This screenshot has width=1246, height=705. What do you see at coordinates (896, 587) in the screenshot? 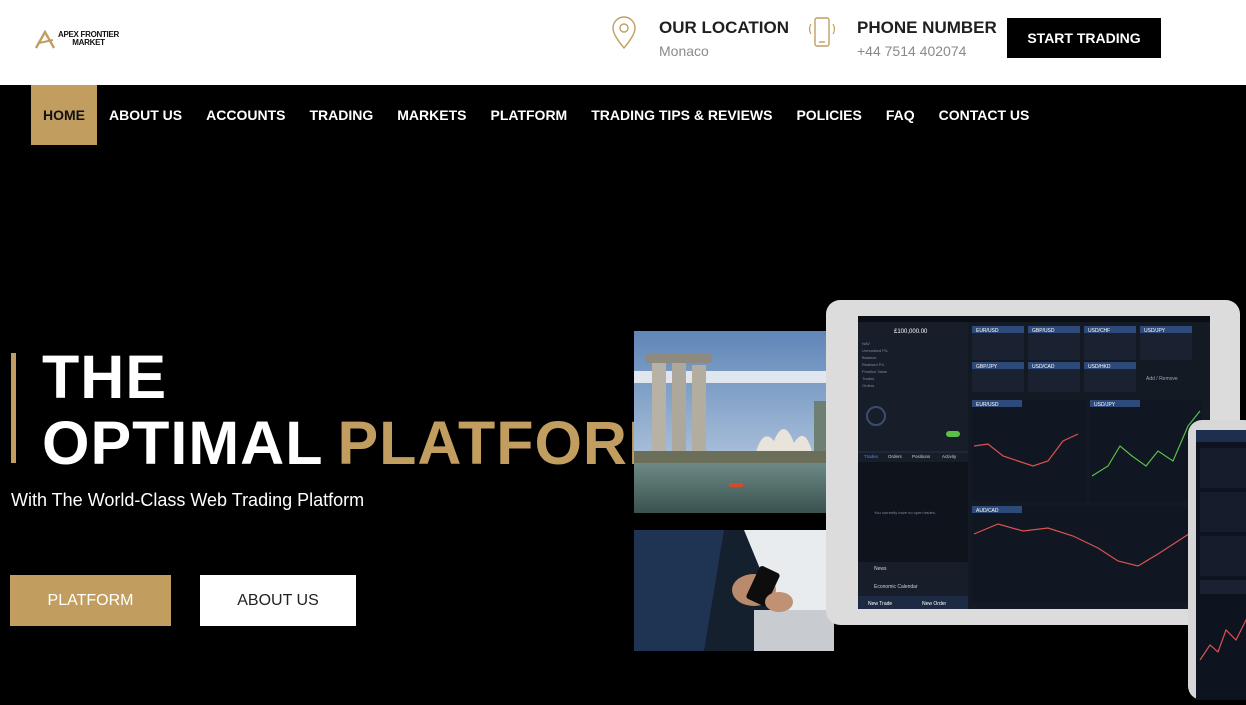
I see `economic-calendar-link: Economic Calendar` at bounding box center [896, 587].